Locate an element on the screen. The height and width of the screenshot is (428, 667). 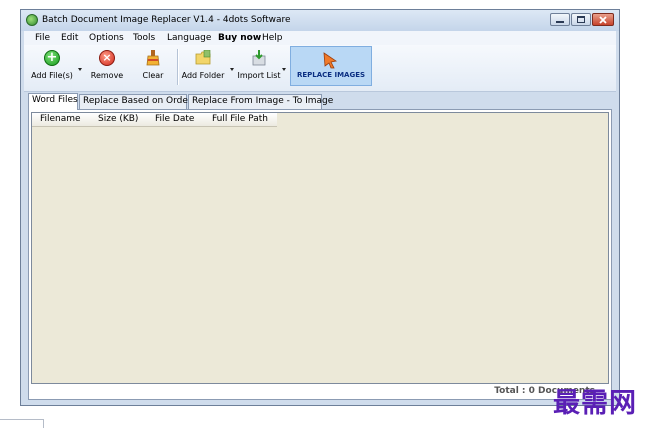
taskbar-fragment is located at coordinates (22, 423).